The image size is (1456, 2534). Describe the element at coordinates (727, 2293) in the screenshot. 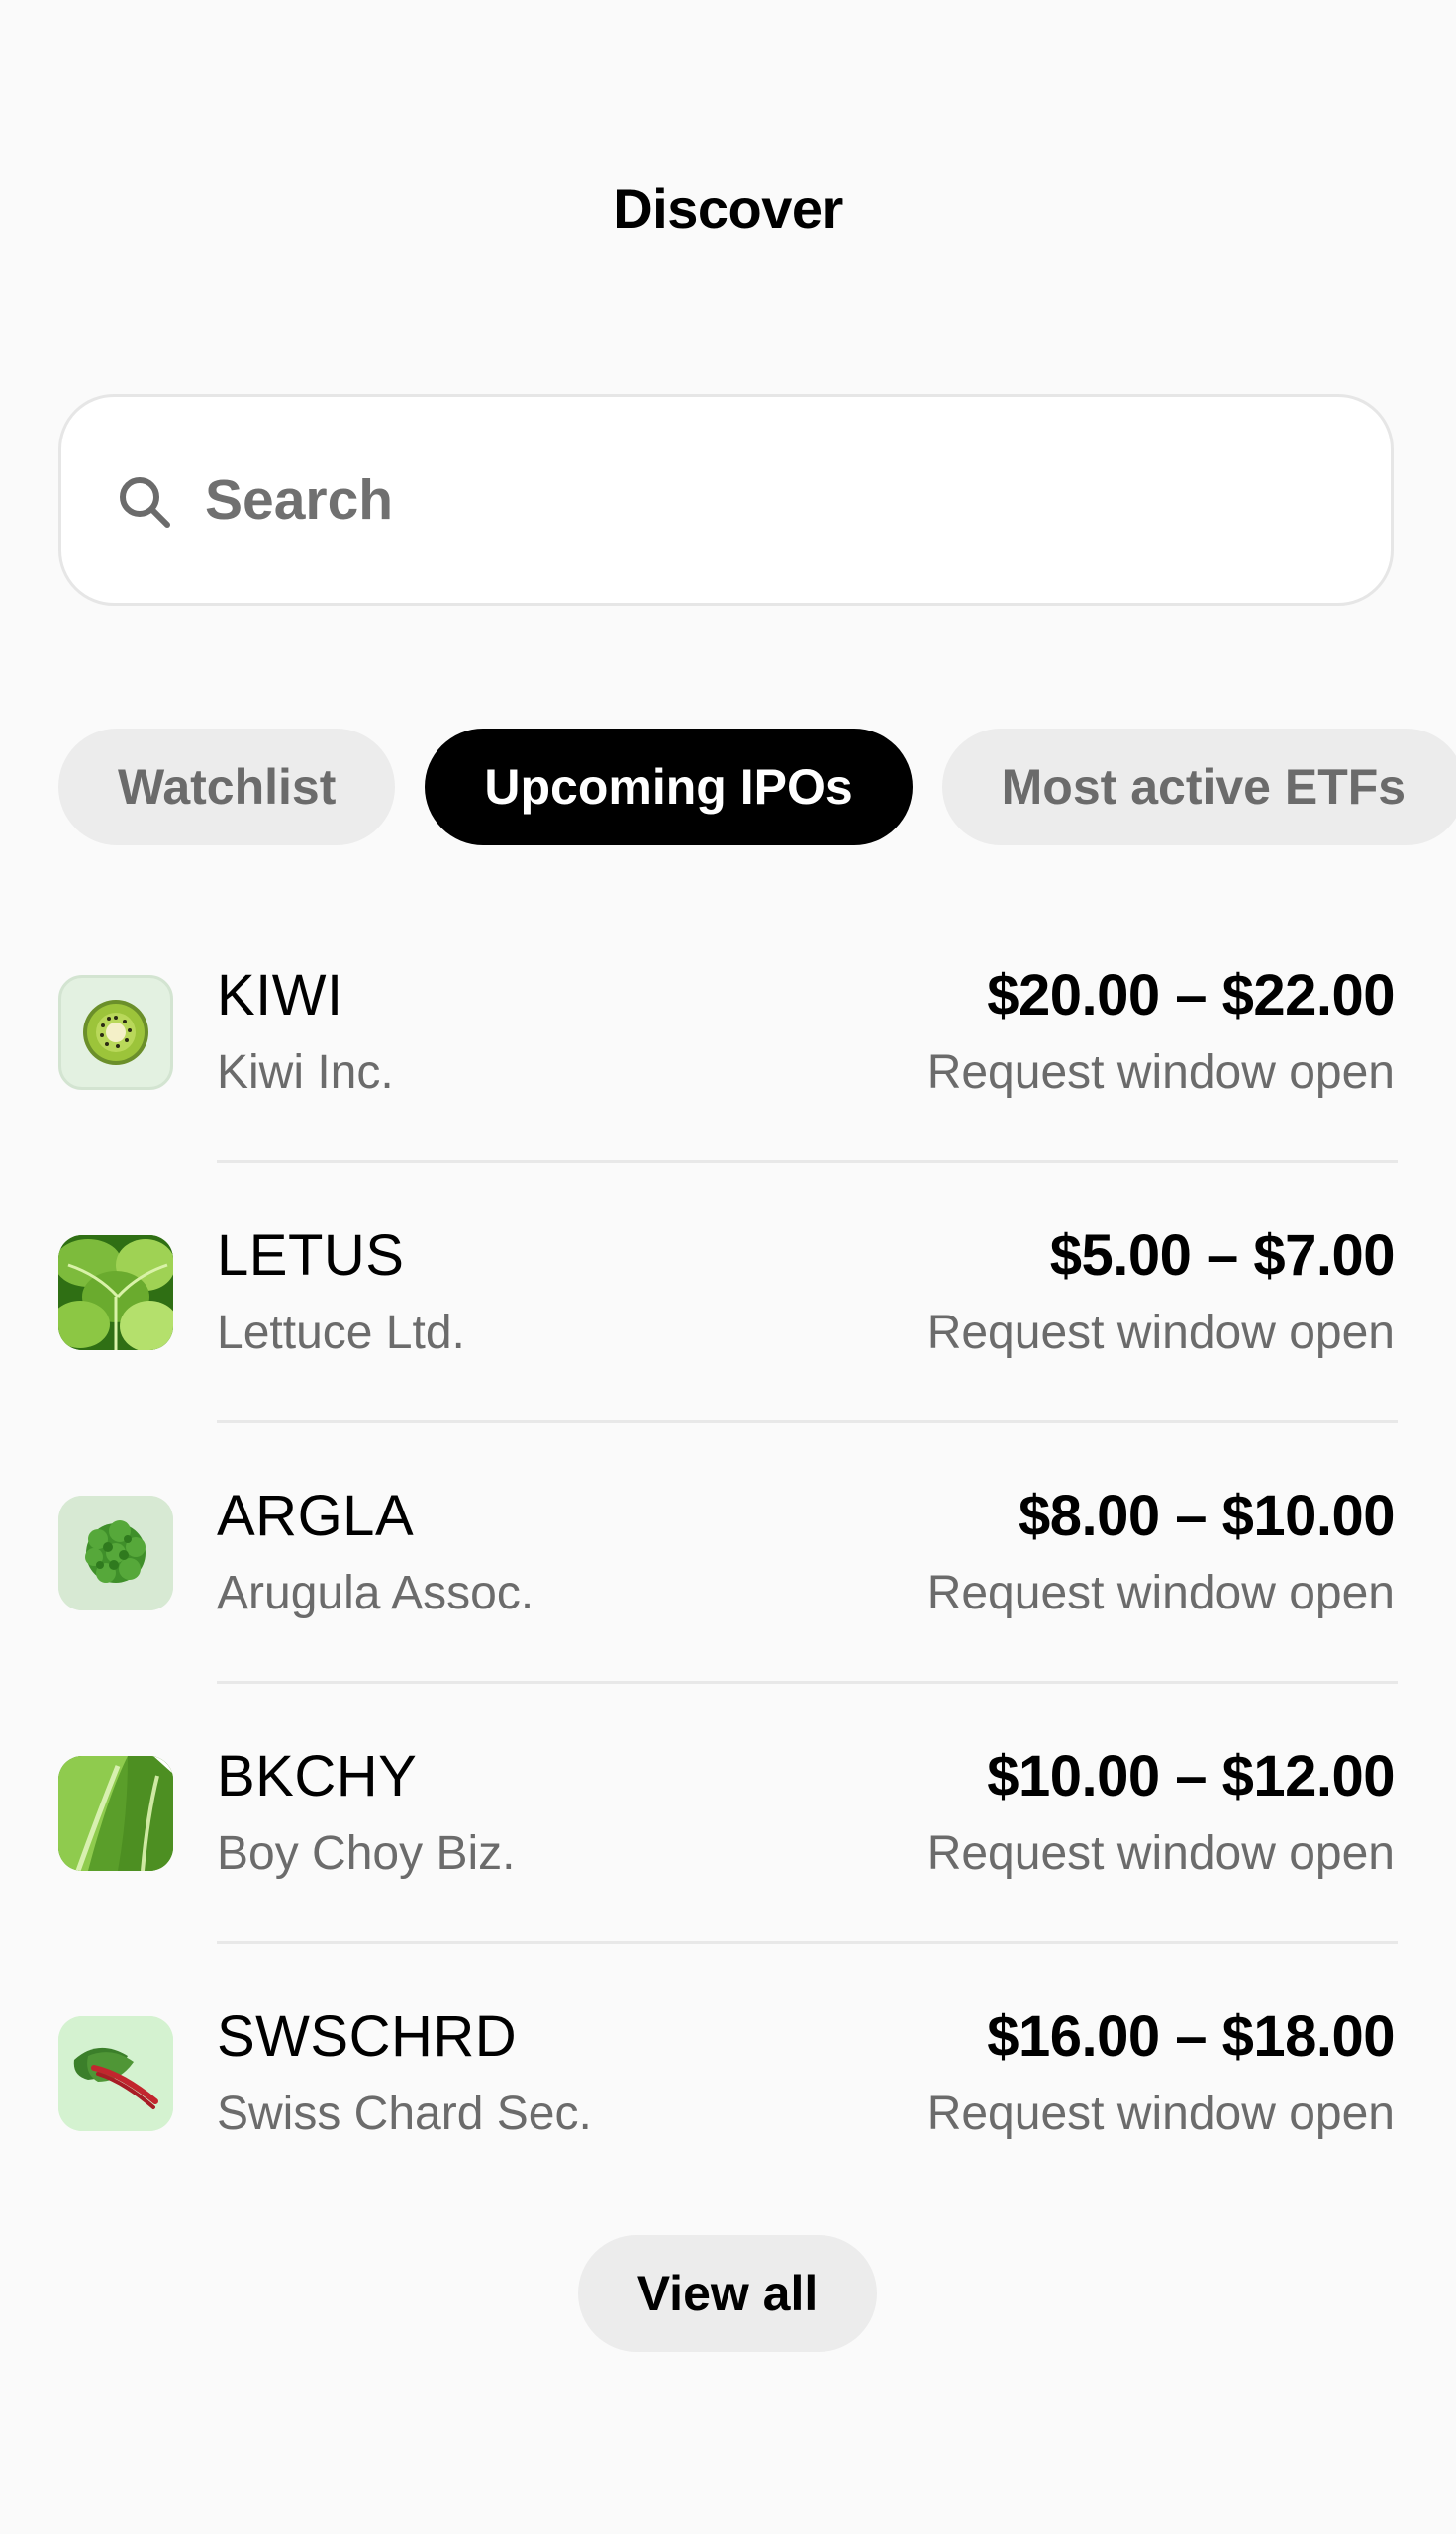

I see `view-all-button: View all` at that location.